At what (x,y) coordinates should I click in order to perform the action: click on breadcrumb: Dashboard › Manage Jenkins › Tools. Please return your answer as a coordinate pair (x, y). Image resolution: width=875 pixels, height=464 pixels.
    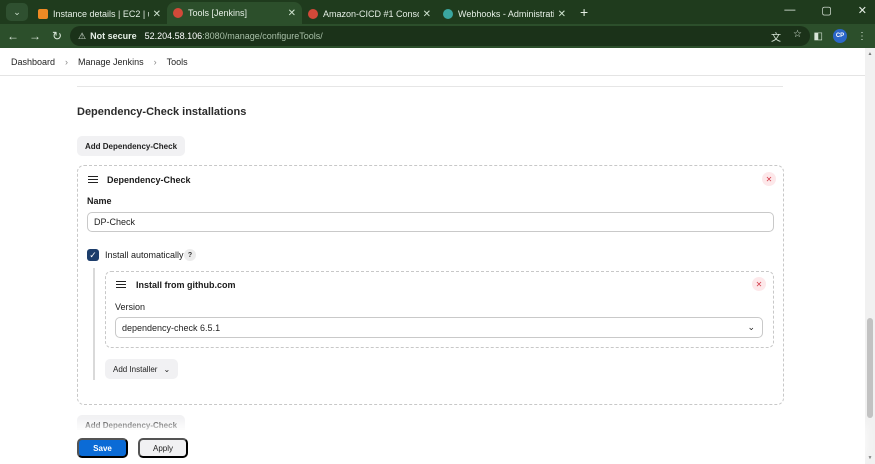
    Looking at the image, I should click on (437, 62).